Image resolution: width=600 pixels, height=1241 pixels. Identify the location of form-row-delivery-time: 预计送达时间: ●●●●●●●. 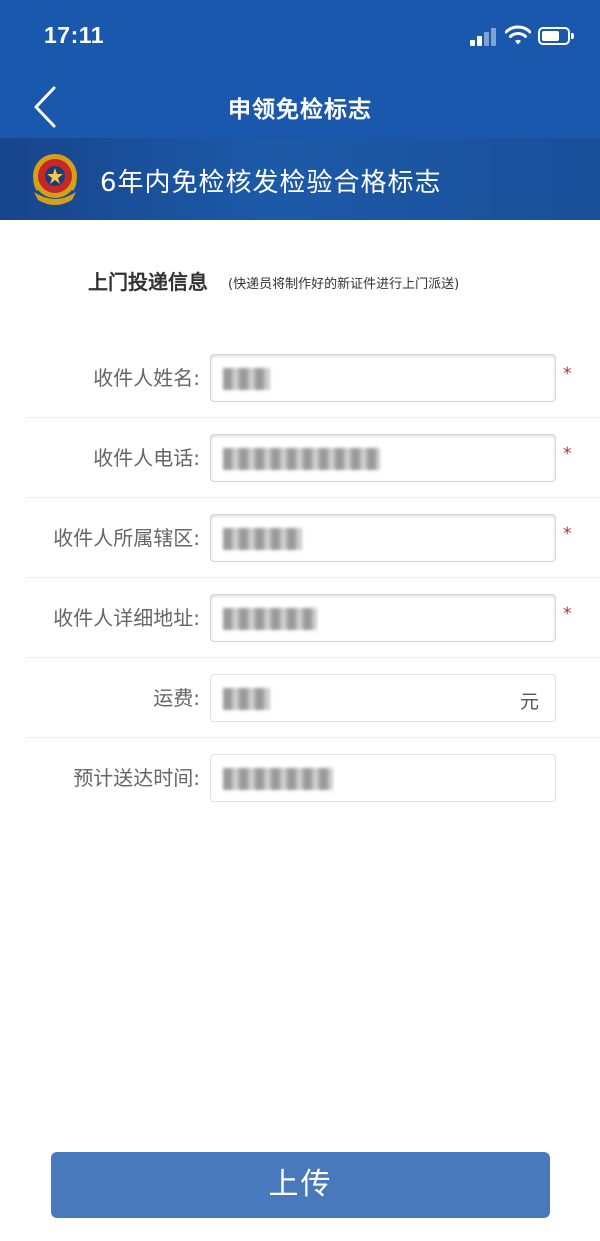
(300, 778).